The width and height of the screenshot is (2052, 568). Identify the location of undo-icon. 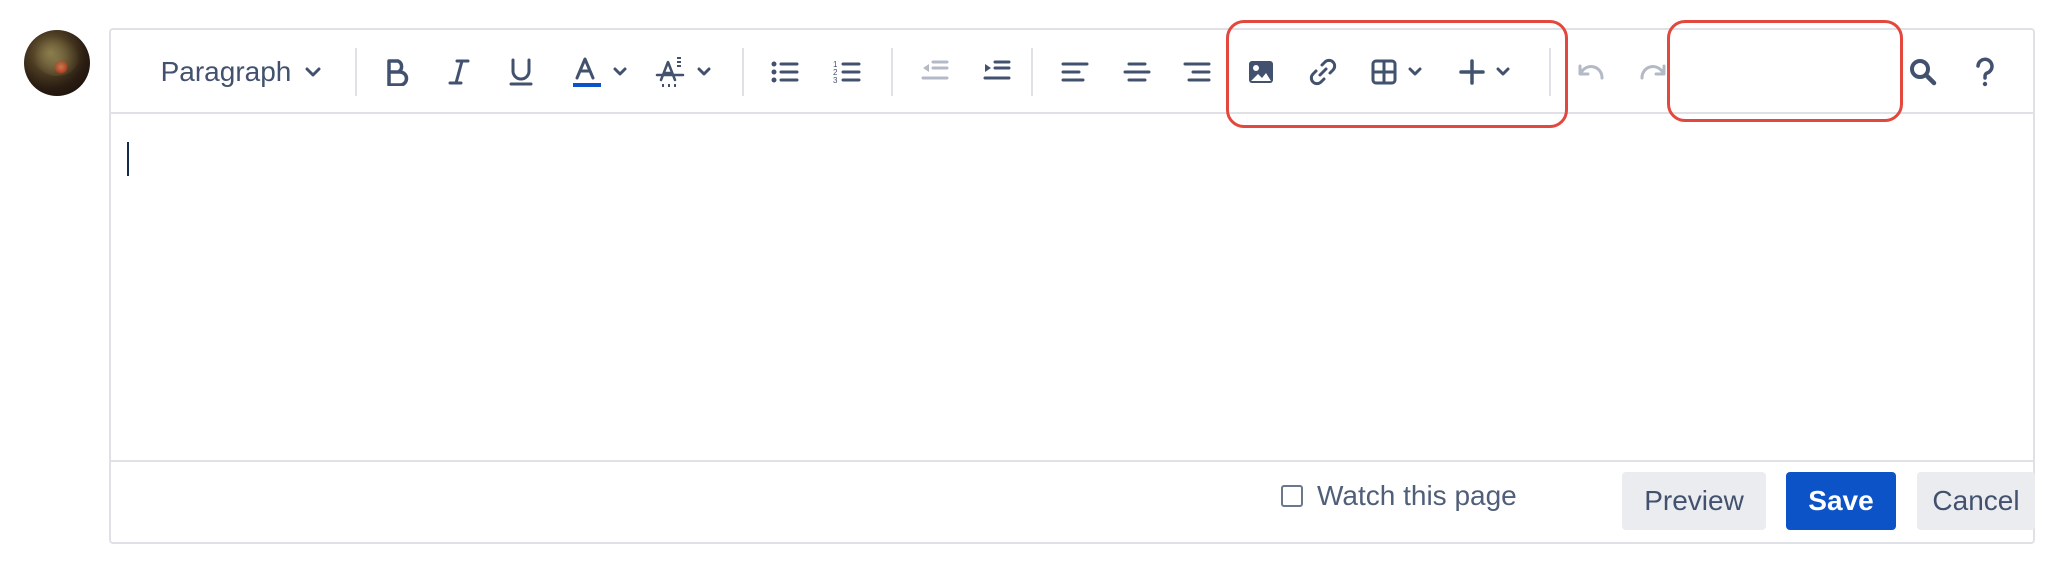
(1591, 72).